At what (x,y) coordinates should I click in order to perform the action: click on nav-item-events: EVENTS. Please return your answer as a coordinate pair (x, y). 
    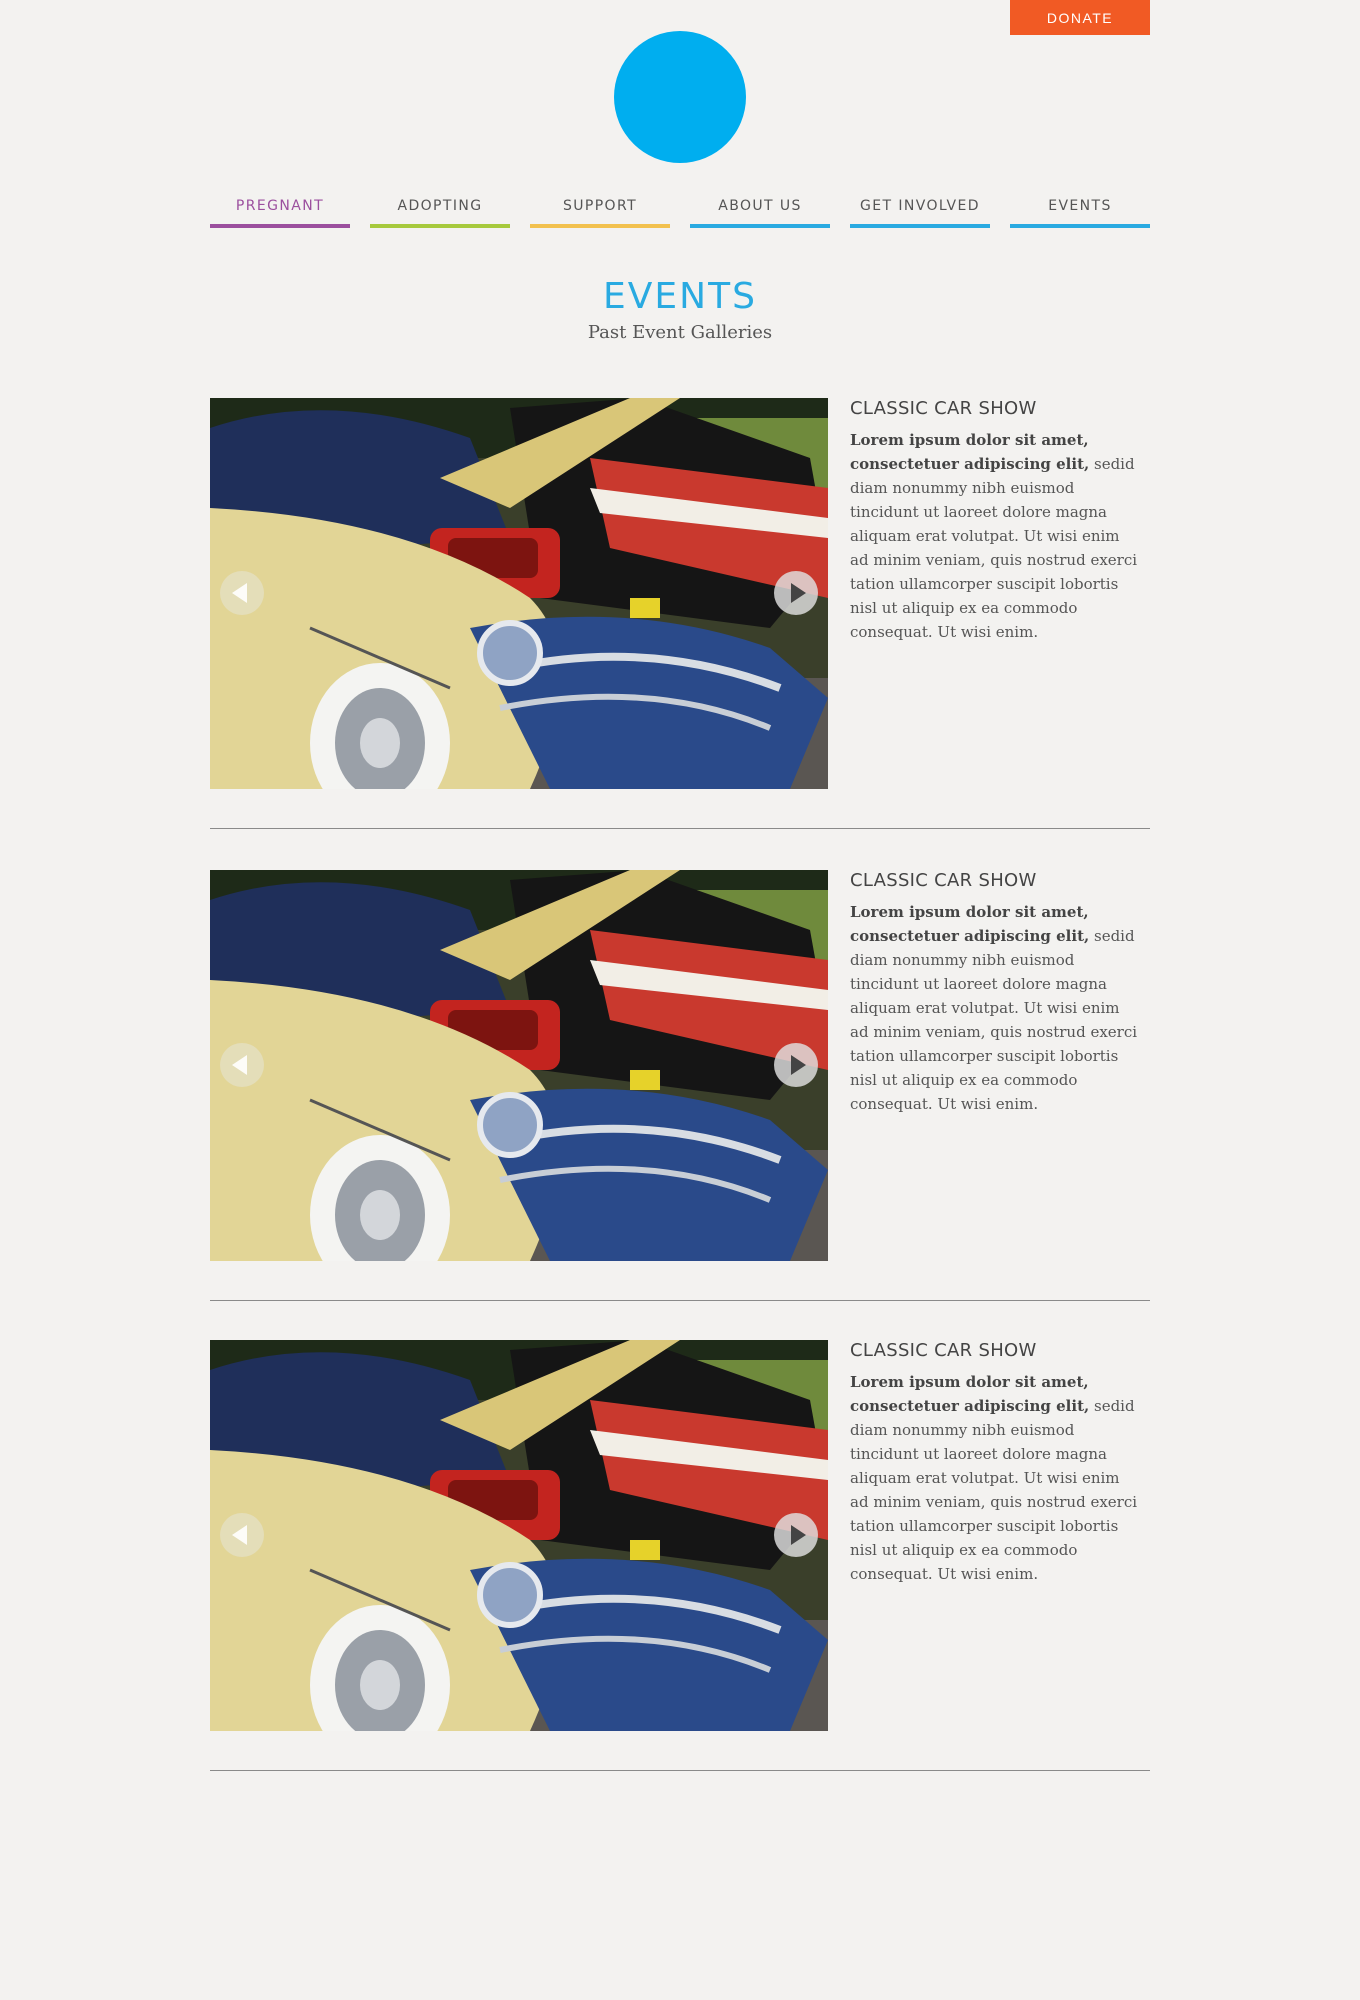
    Looking at the image, I should click on (1080, 209).